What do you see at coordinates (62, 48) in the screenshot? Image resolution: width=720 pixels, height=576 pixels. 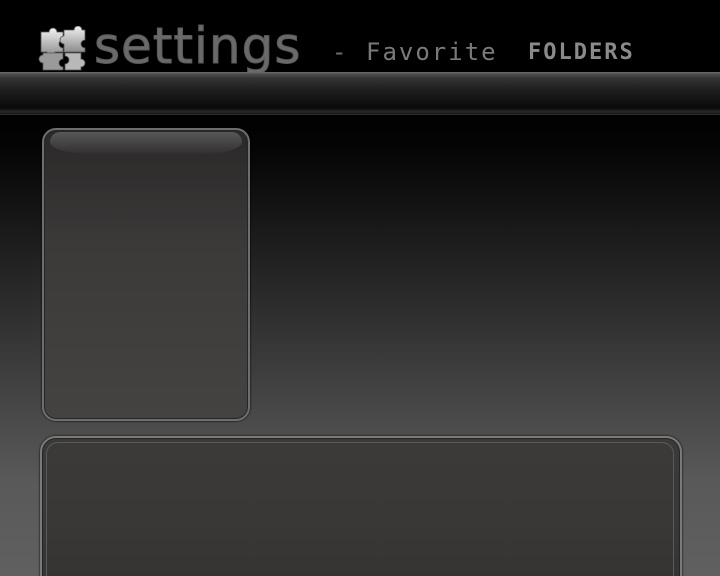 I see `puzzle-pieces-icon` at bounding box center [62, 48].